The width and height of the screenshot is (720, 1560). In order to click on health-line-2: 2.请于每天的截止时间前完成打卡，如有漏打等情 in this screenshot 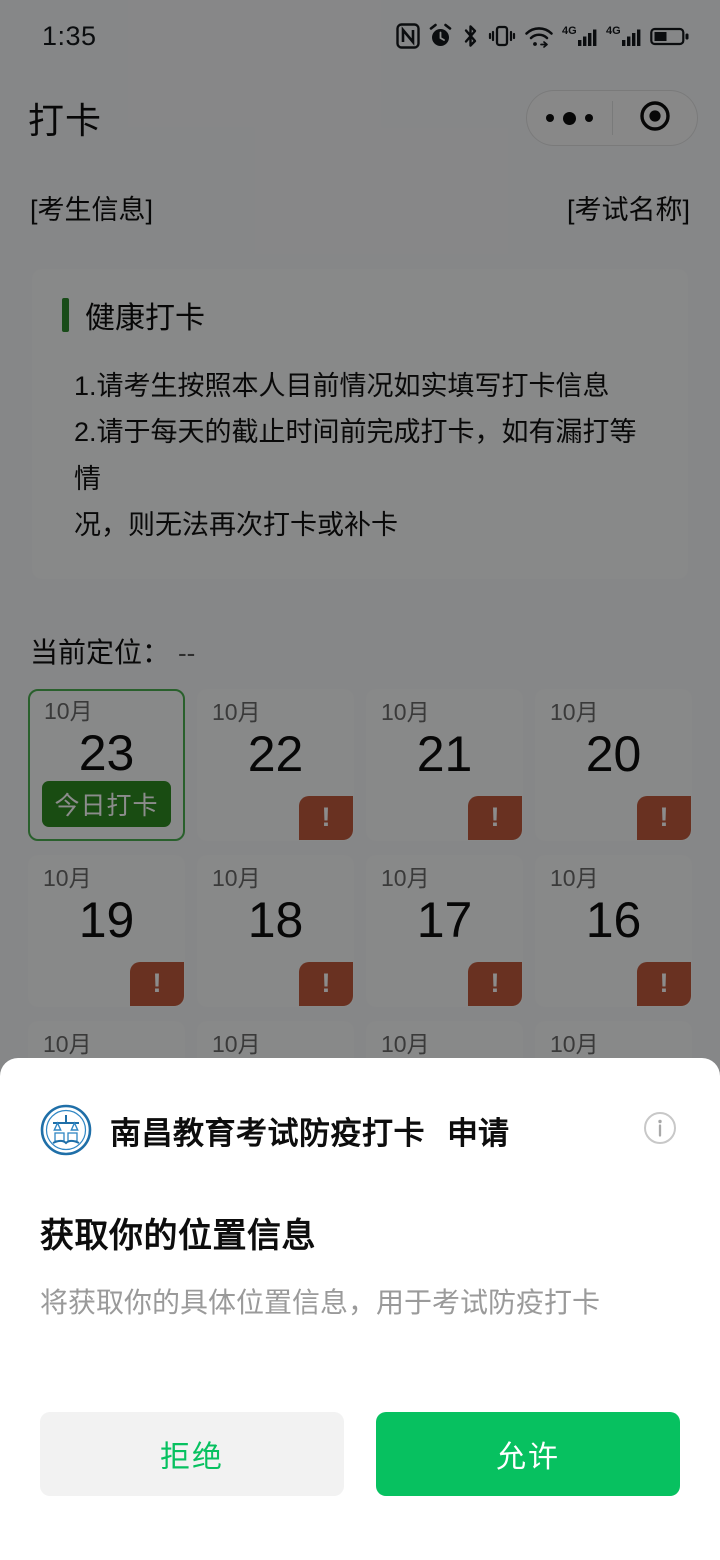, I will do `click(355, 455)`.